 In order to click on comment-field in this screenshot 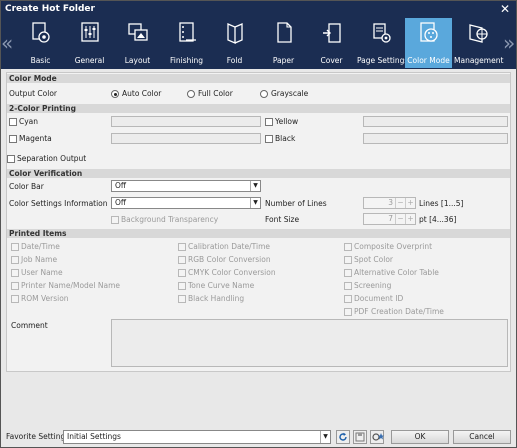, I will do `click(309, 343)`.